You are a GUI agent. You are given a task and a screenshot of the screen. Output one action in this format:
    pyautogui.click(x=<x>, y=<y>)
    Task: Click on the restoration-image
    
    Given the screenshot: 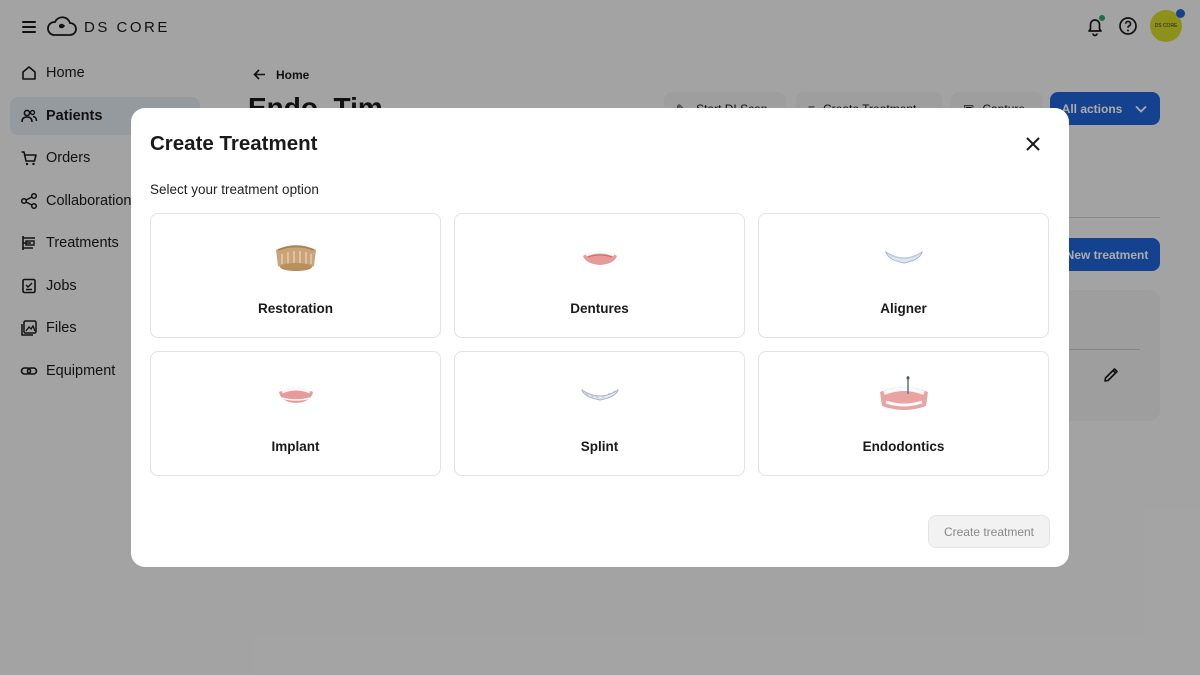 What is the action you would take?
    pyautogui.click(x=295, y=258)
    